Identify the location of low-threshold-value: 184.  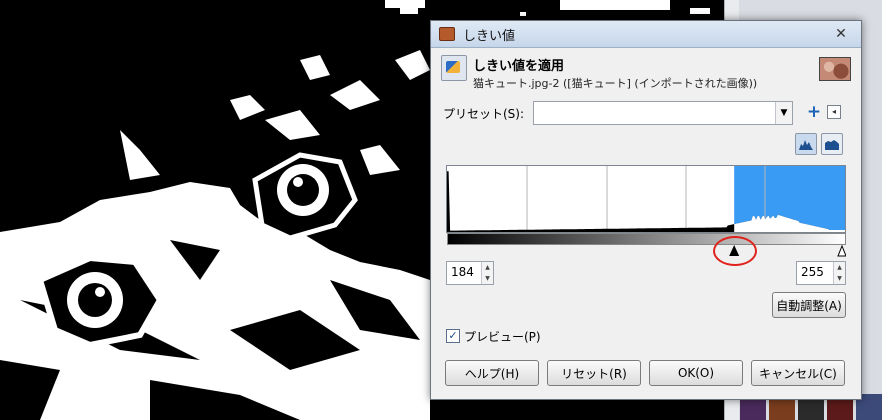
(462, 272).